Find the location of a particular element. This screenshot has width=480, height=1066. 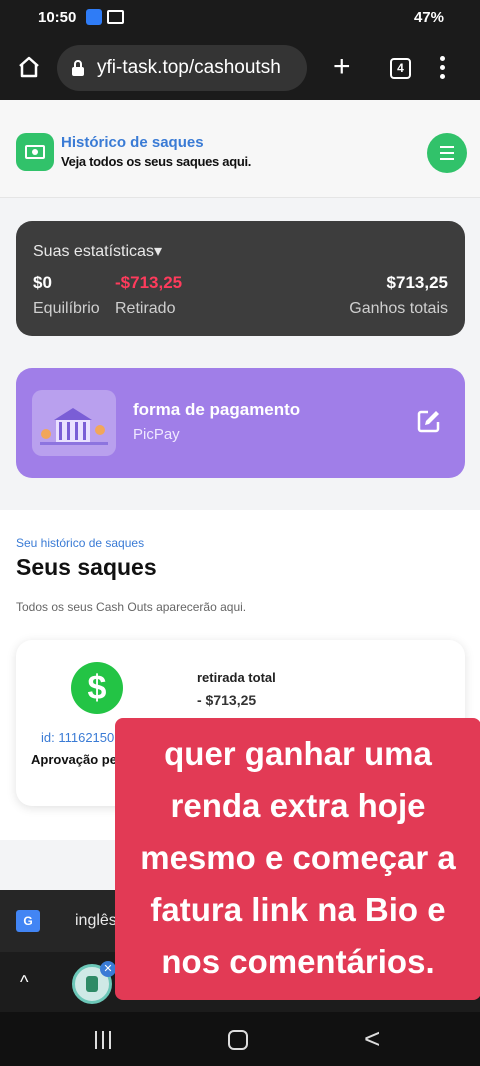

battery-level: 47% is located at coordinates (428, 17).